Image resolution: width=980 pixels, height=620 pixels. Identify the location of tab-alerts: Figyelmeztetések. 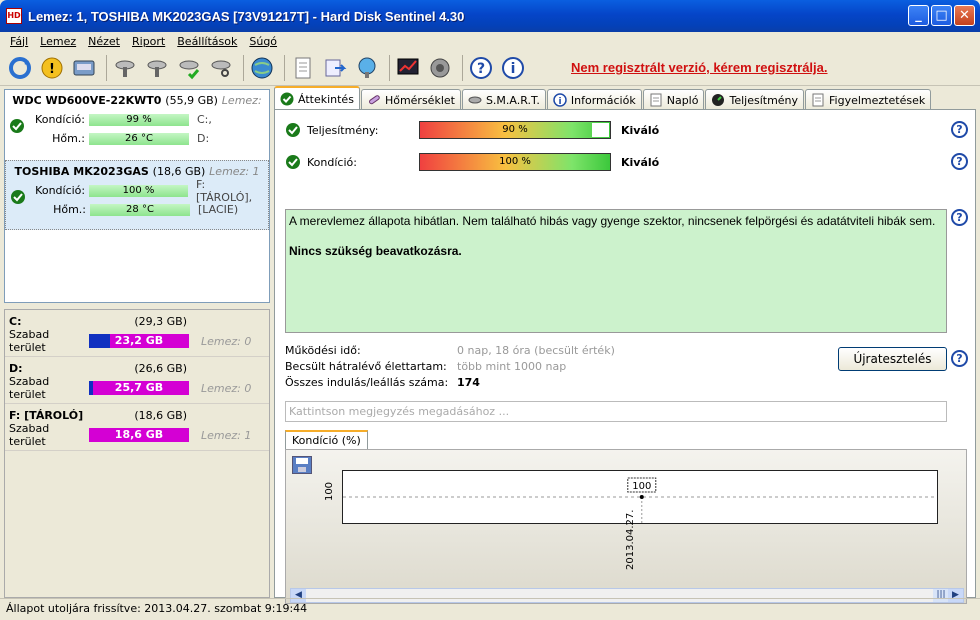
(868, 99).